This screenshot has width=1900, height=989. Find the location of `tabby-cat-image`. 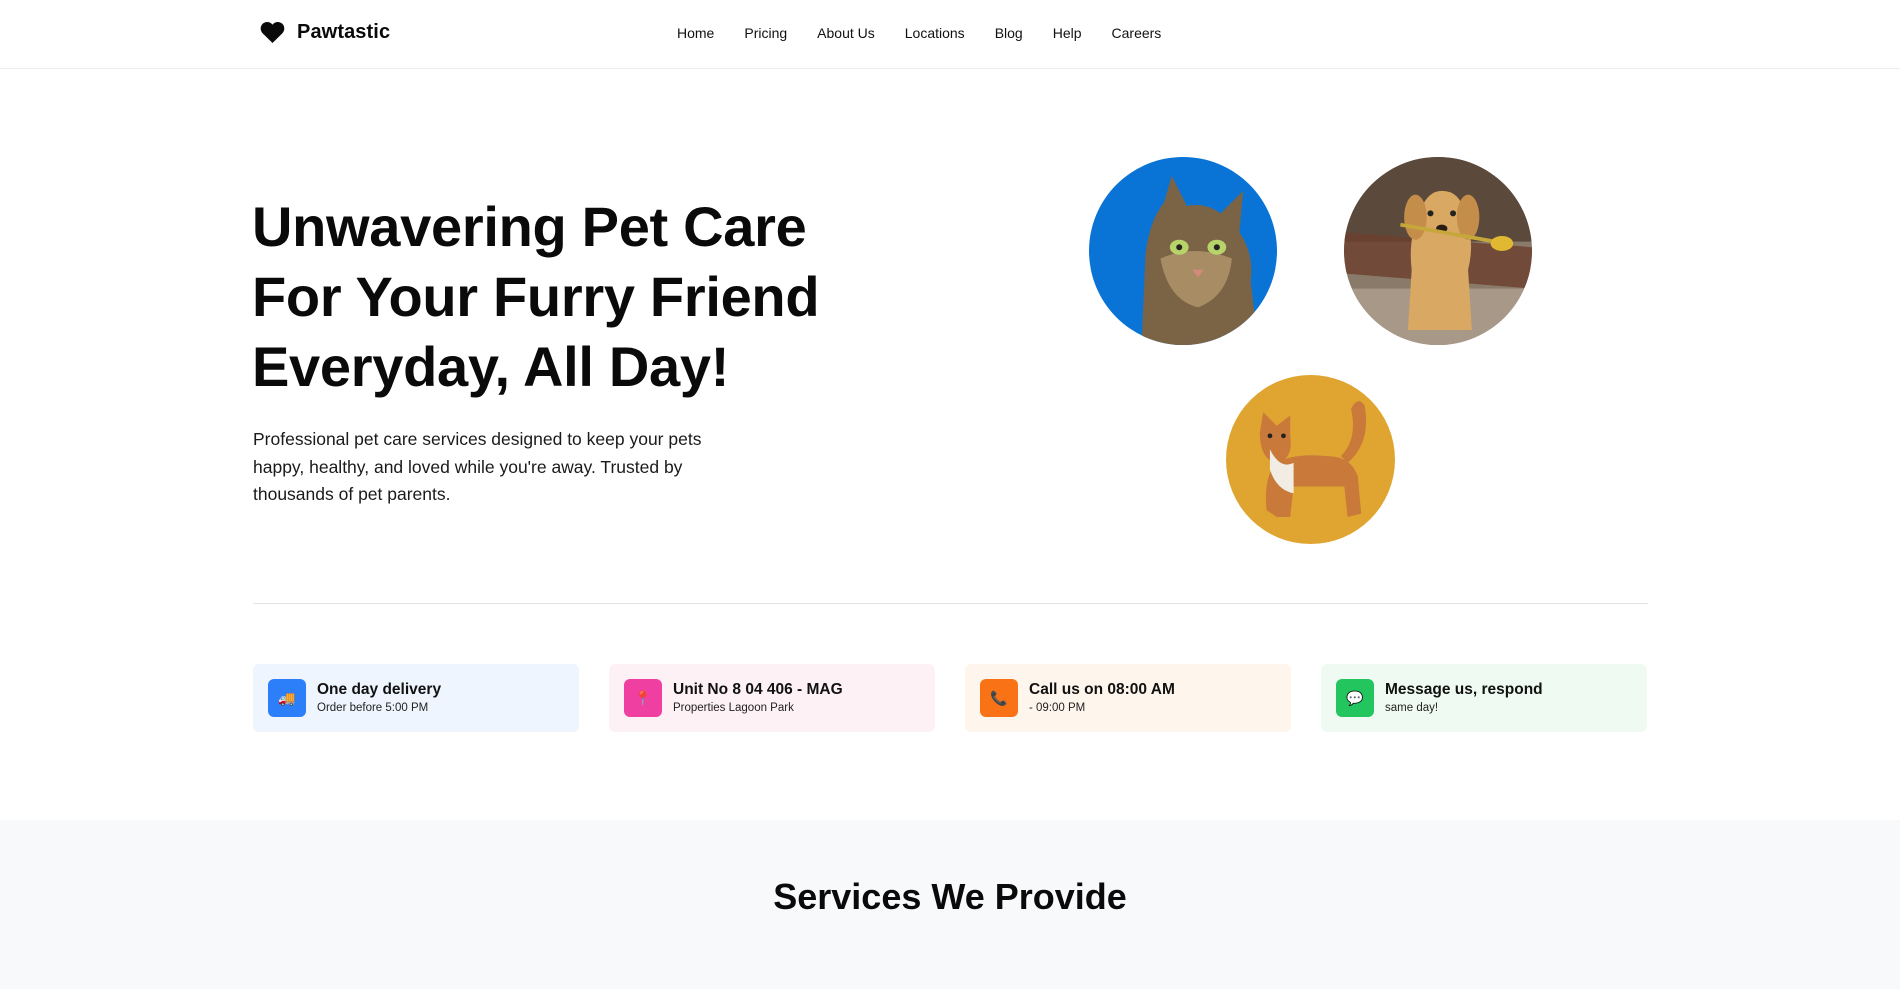

tabby-cat-image is located at coordinates (1183, 251).